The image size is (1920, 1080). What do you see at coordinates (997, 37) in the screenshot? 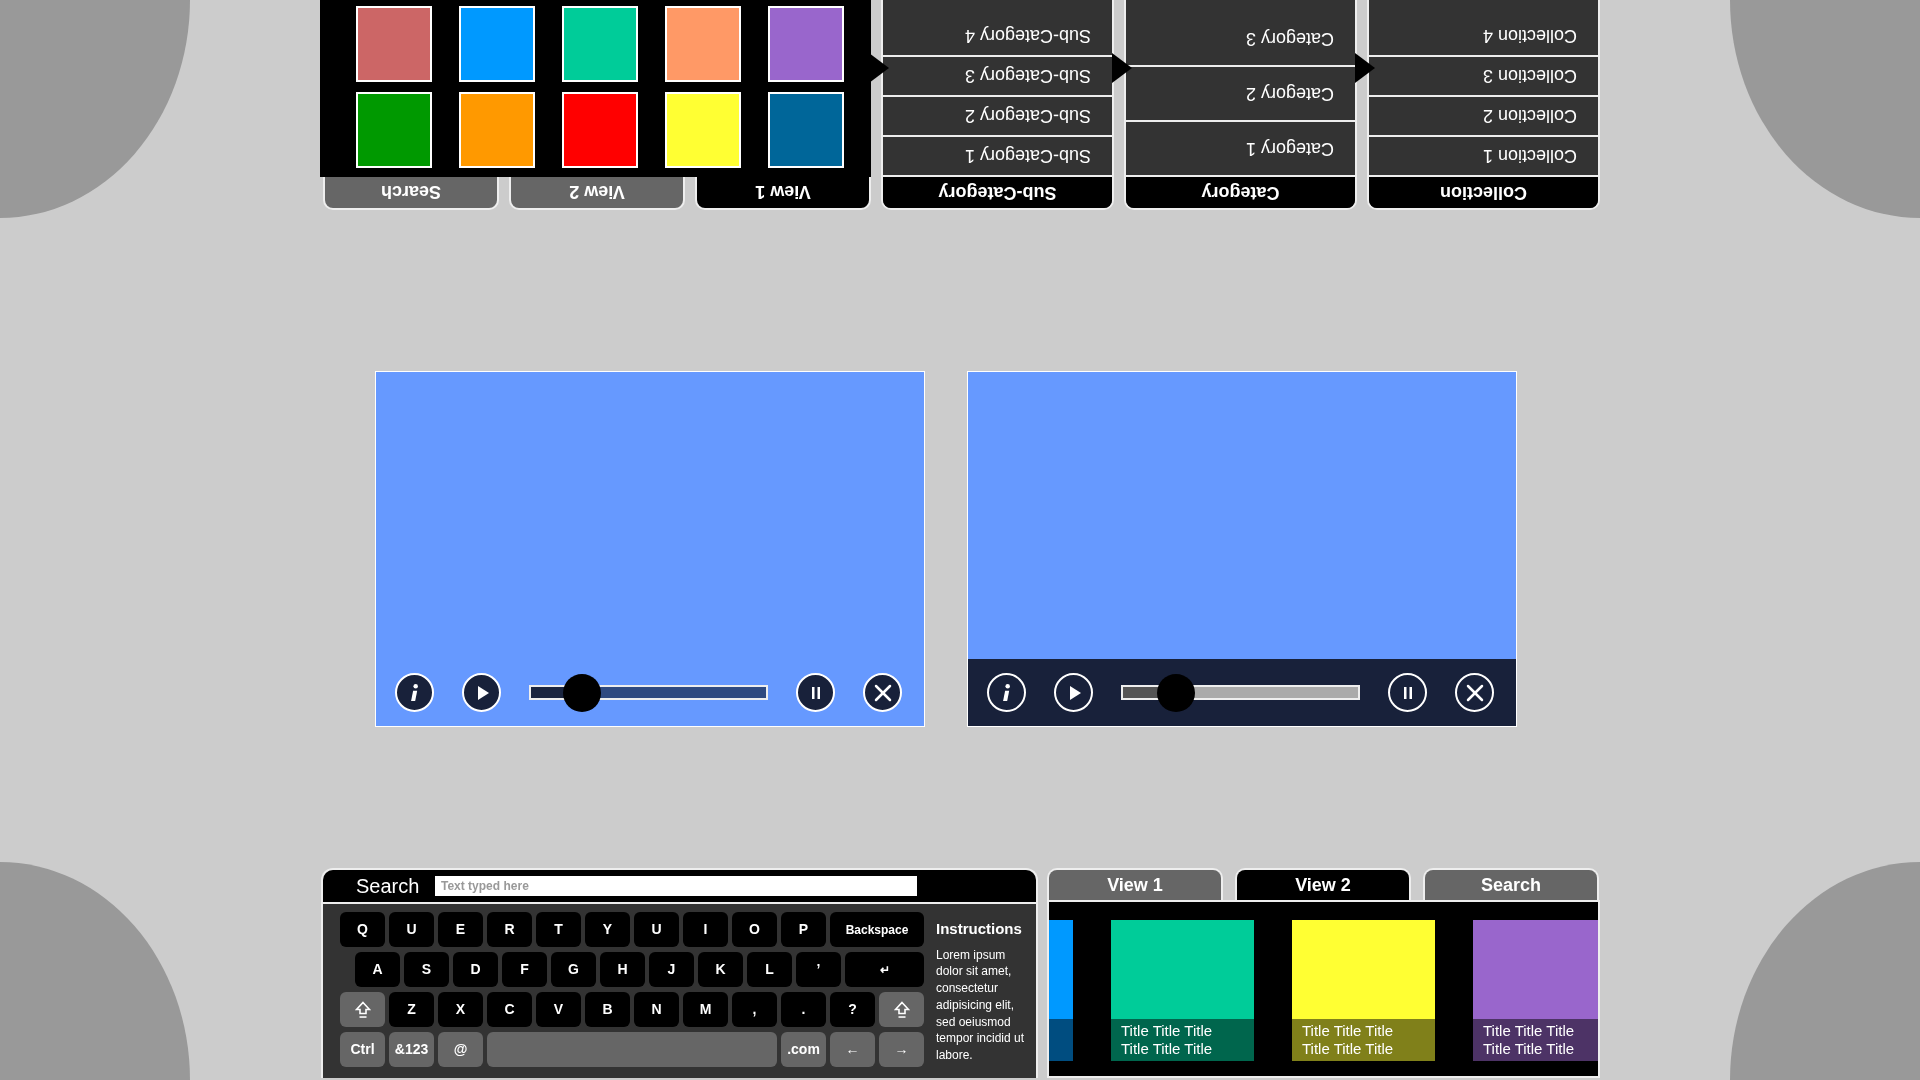
I see `menu-item: Sub-Category 4` at bounding box center [997, 37].